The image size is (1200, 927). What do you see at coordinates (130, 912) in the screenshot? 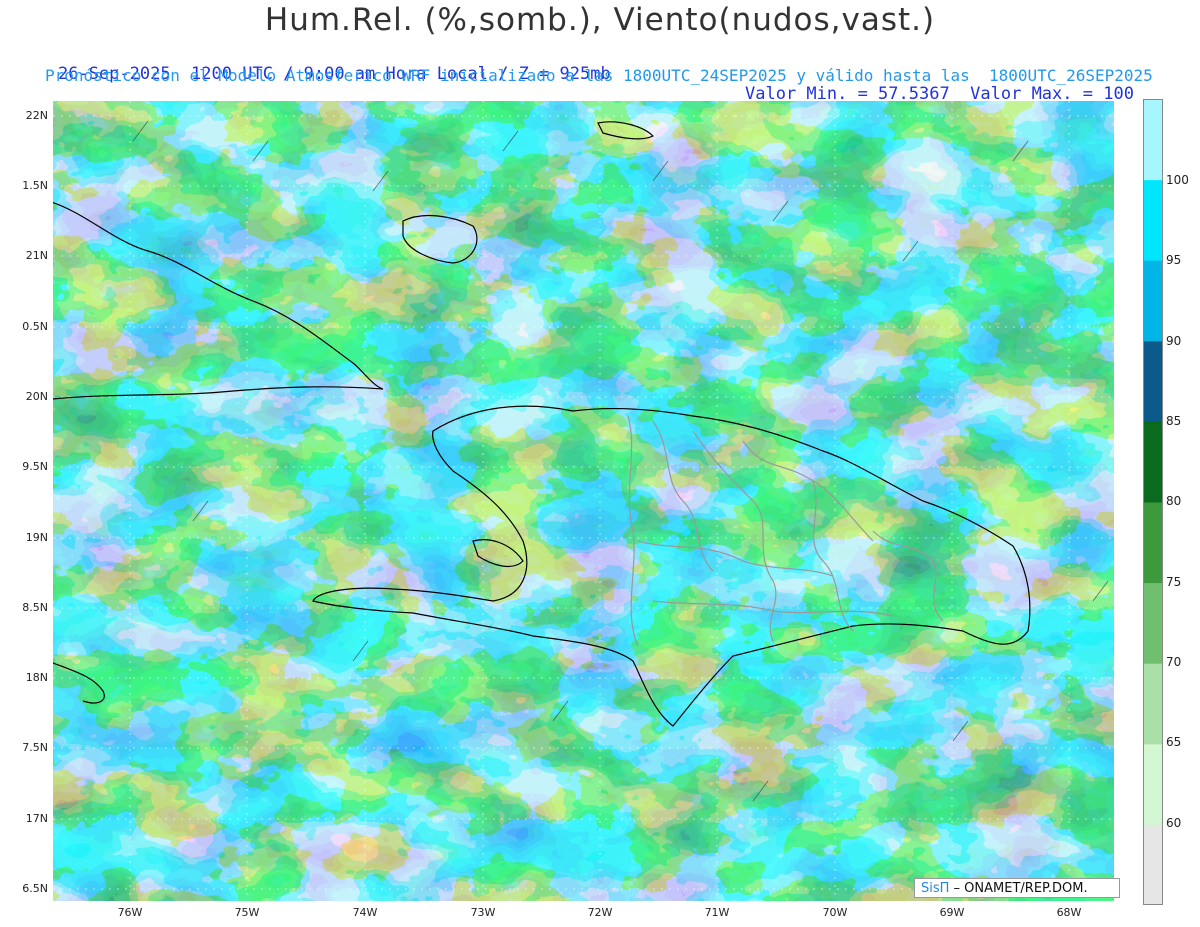
I see `lon-label: 76W` at bounding box center [130, 912].